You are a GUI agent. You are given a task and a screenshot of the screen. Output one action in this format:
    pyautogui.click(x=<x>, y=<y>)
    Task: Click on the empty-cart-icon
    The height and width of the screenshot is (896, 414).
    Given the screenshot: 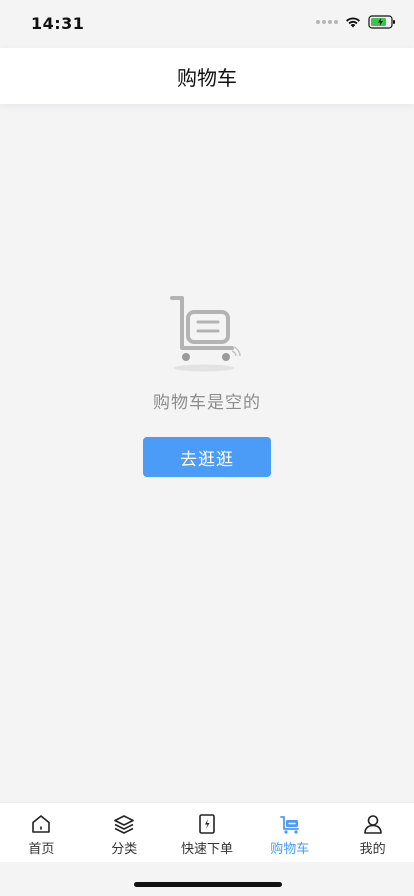 What is the action you would take?
    pyautogui.click(x=205, y=334)
    